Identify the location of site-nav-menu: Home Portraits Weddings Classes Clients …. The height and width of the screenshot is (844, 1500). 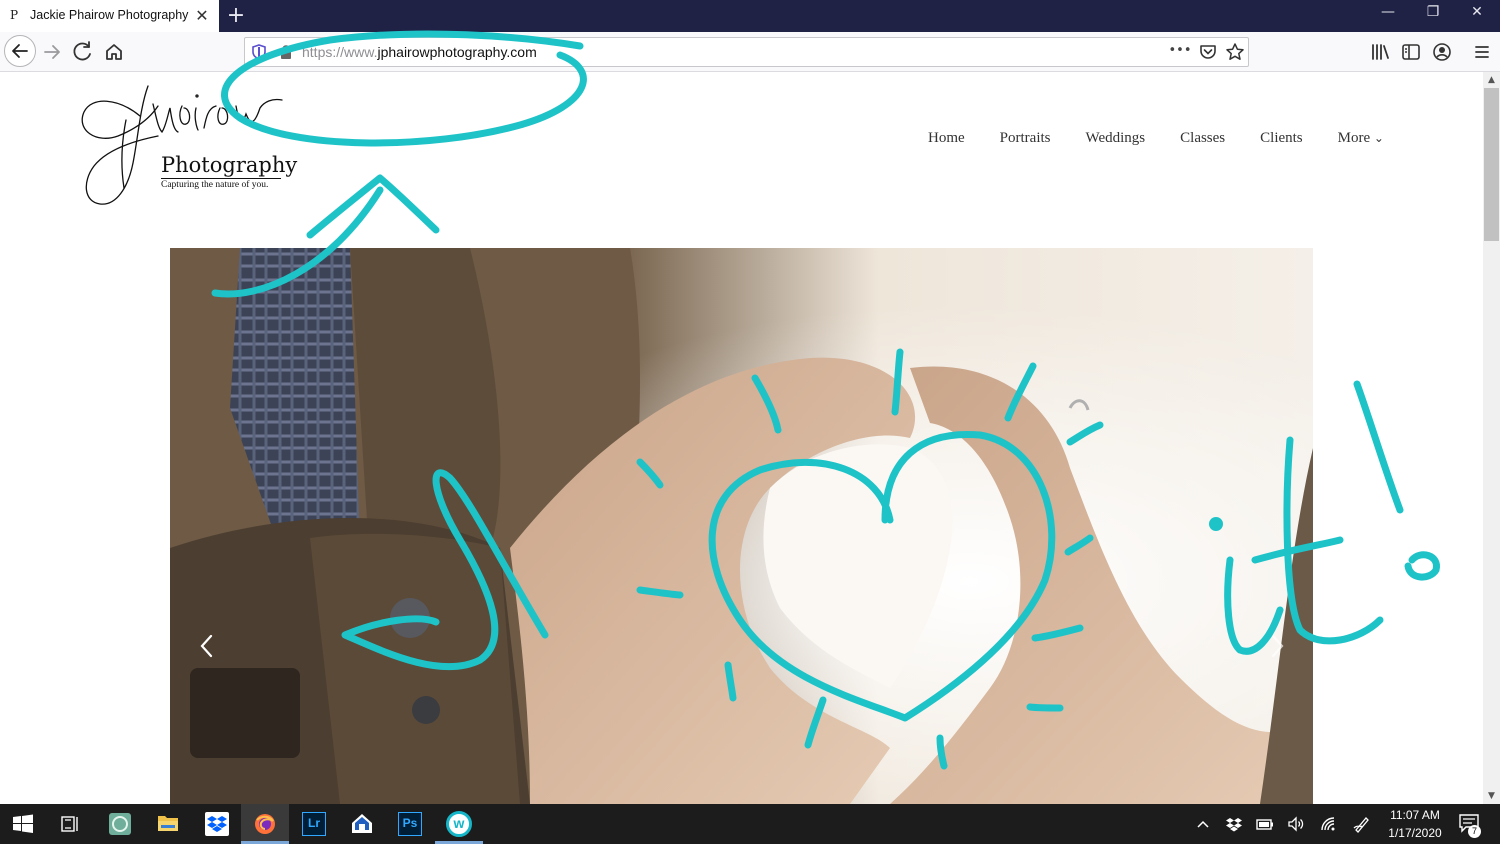
(1156, 141).